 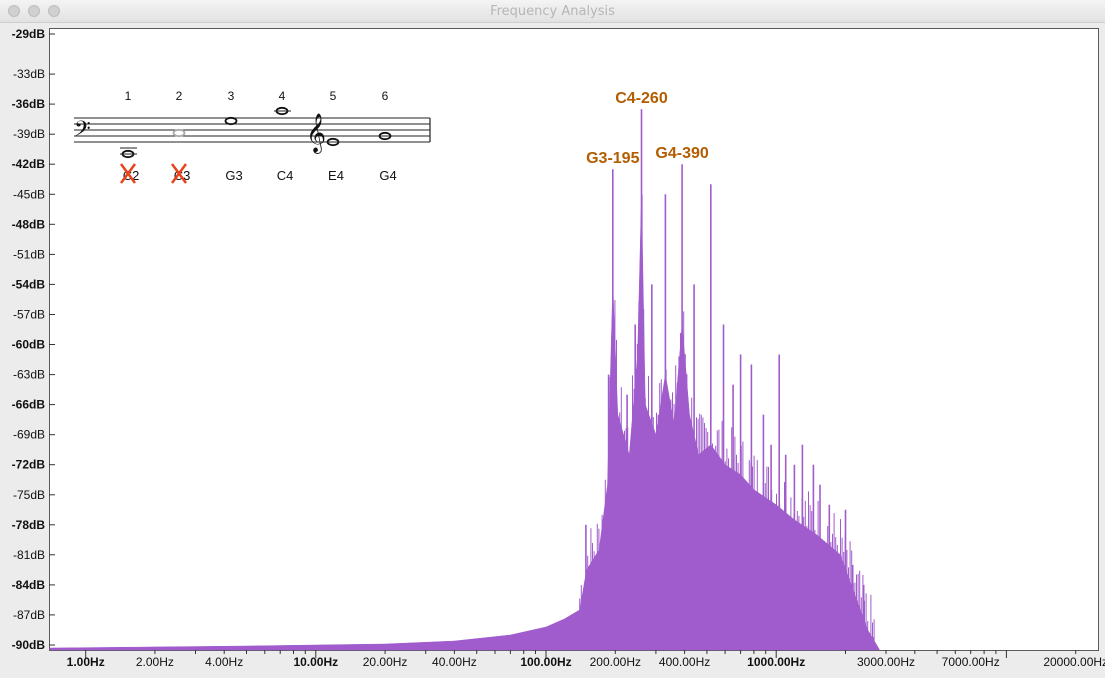 I want to click on x-tick-label: 20.00Hz, so click(x=385, y=662).